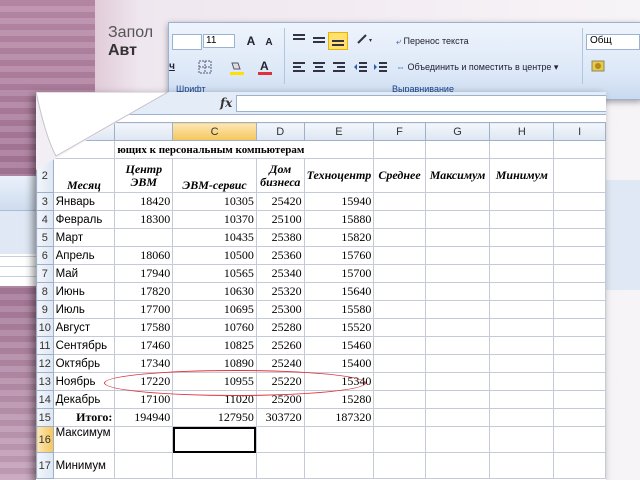 This screenshot has width=640, height=480. Describe the element at coordinates (365, 40) in the screenshot. I see `orientation-button` at that location.